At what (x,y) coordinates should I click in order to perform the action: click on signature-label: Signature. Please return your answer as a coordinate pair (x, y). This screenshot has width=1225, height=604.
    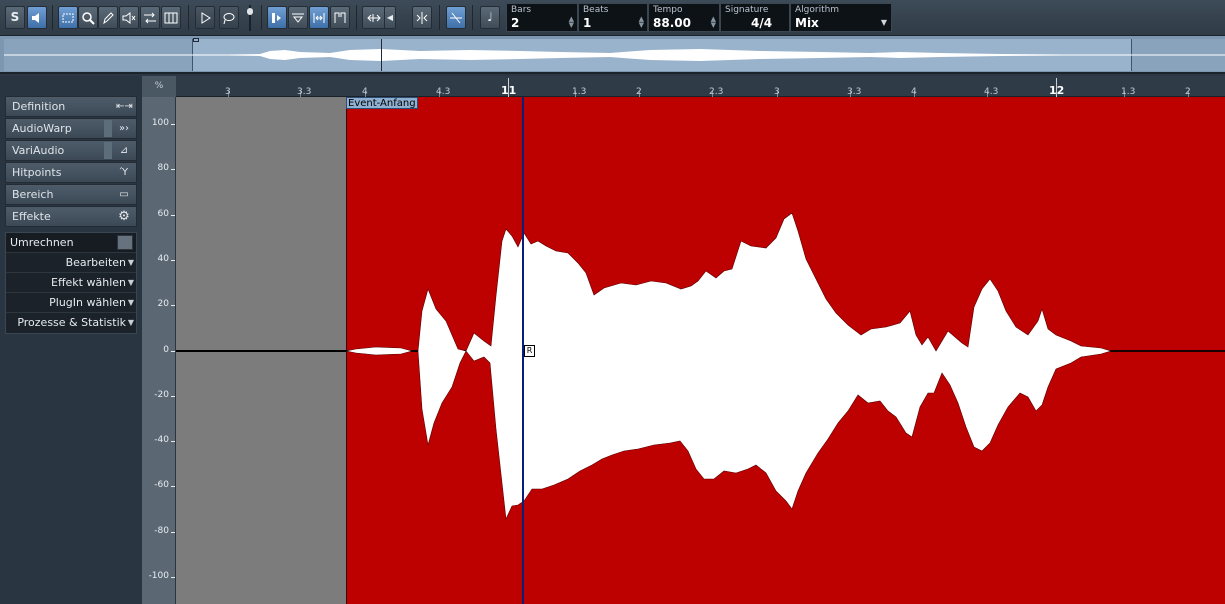
    Looking at the image, I should click on (747, 10).